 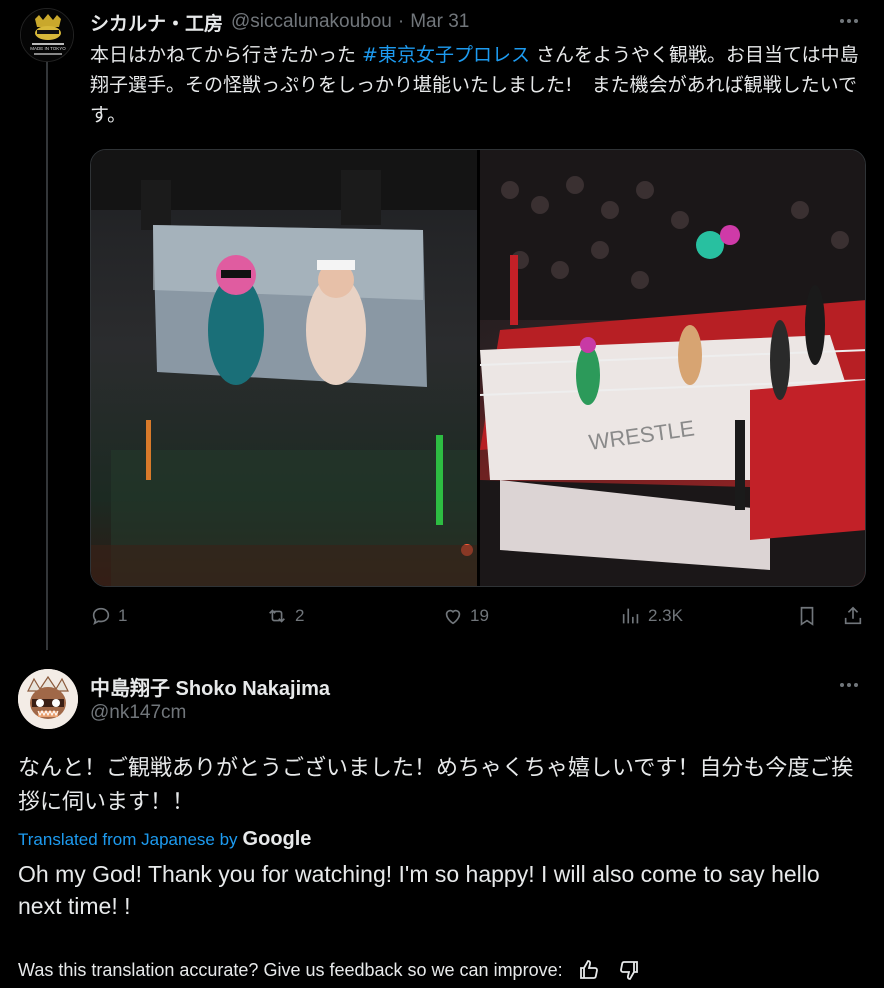 What do you see at coordinates (453, 617) in the screenshot?
I see `like-icon` at bounding box center [453, 617].